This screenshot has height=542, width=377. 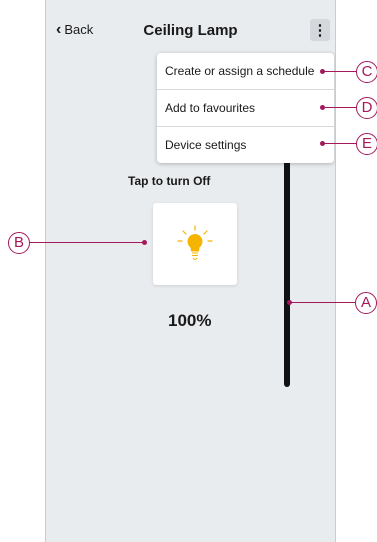 I want to click on light-bulb-icon, so click(x=195, y=243).